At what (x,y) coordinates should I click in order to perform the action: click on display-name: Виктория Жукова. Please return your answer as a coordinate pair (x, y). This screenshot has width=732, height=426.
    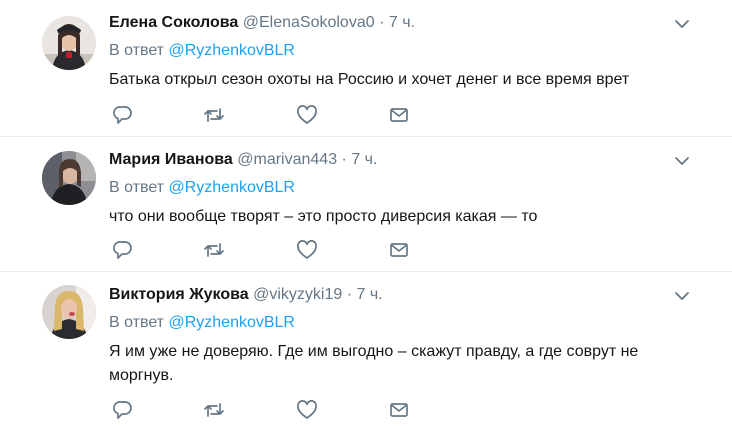
    Looking at the image, I should click on (179, 294).